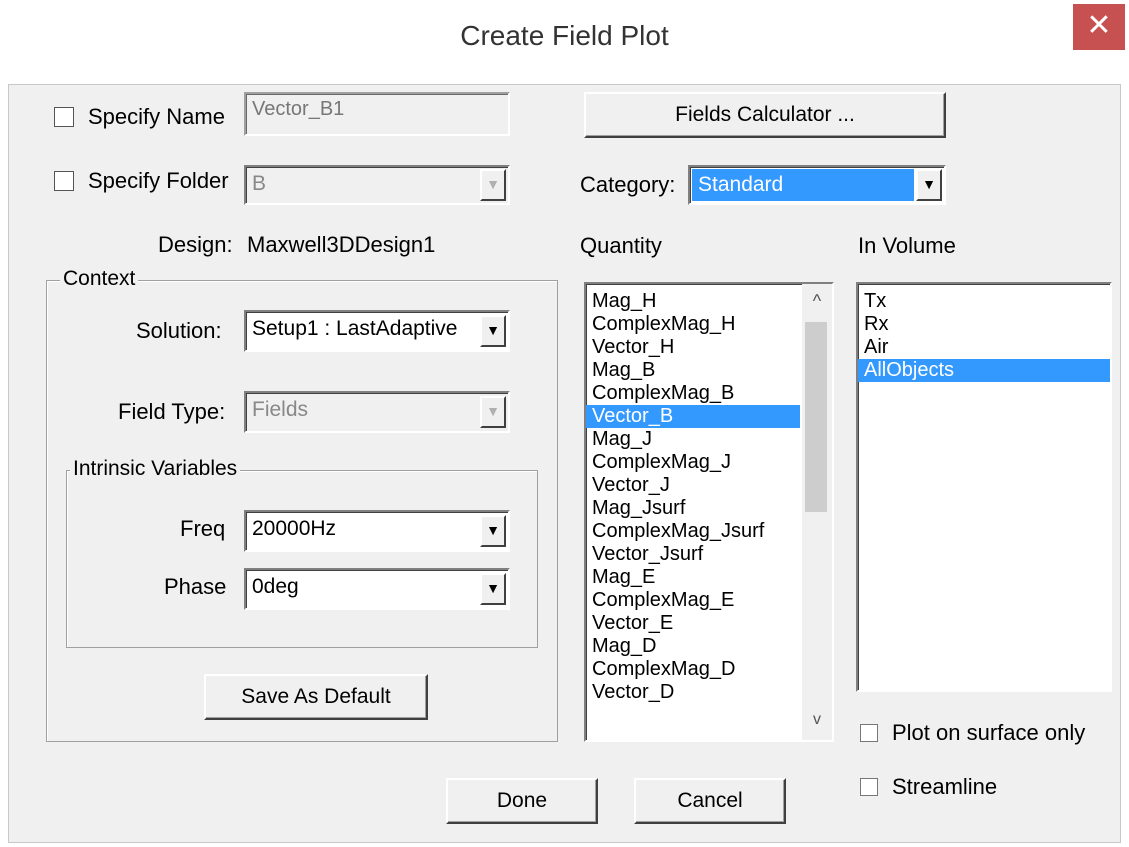 The image size is (1129, 847). I want to click on in-volume-list: Tx Rx Air AllObjects, so click(984, 487).